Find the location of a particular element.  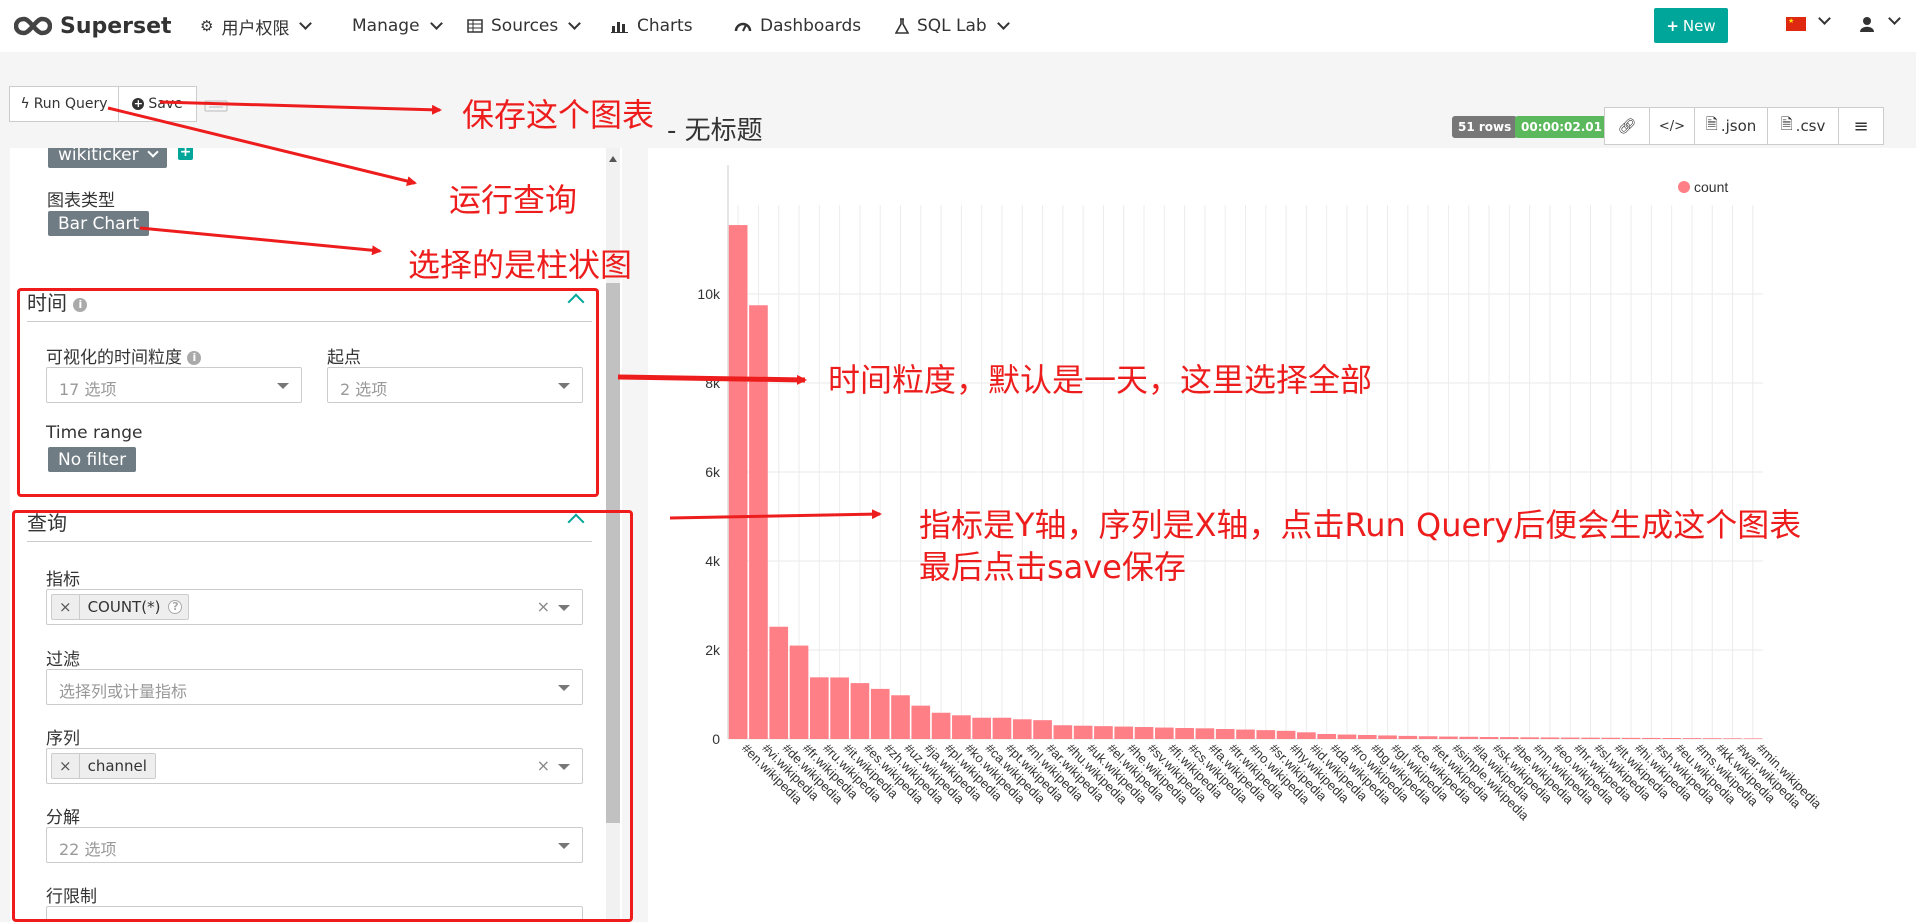

datasource-name: wikiticker is located at coordinates (98, 156).